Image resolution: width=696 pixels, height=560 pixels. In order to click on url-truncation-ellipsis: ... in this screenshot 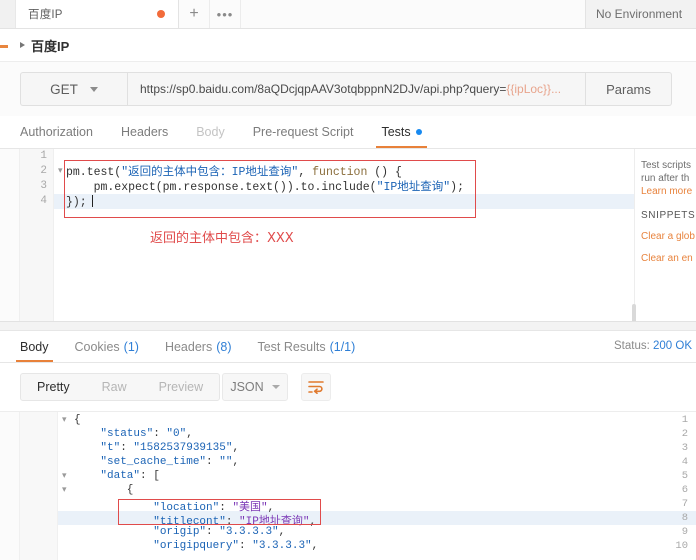, I will do `click(556, 89)`.